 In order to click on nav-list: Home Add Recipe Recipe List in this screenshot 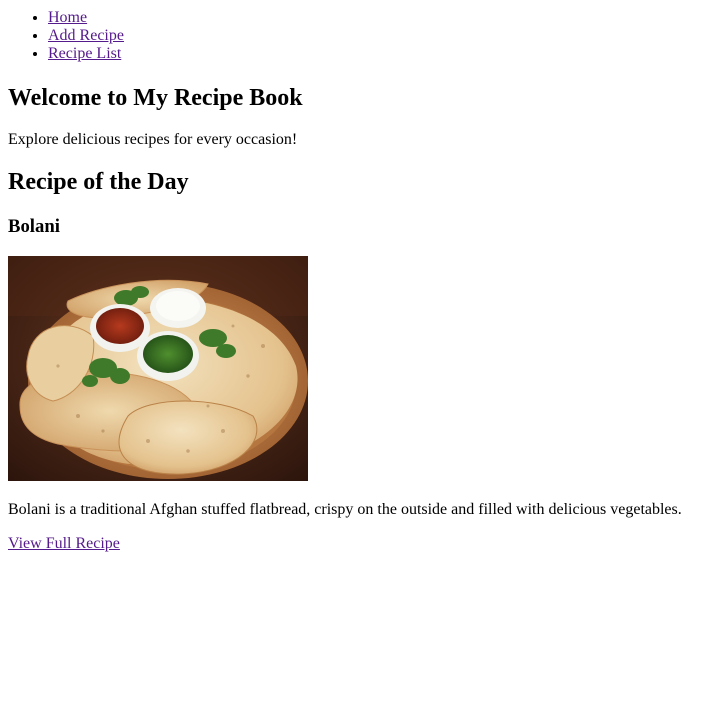, I will do `click(360, 36)`.